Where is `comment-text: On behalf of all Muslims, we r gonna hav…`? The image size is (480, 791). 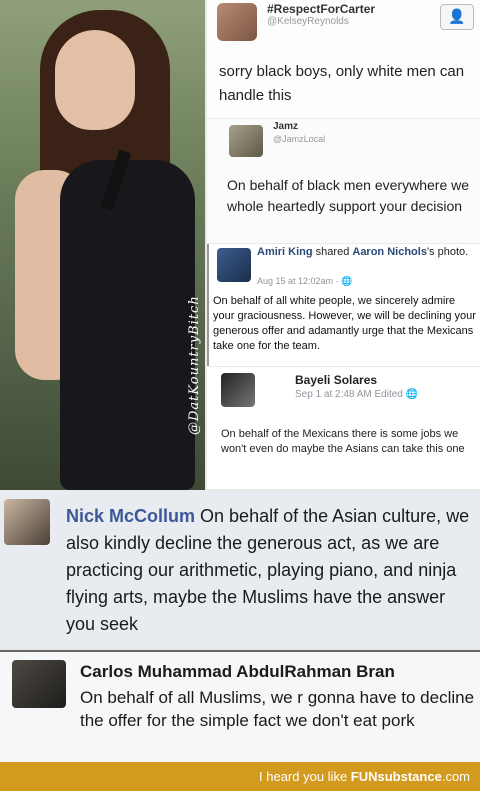 comment-text: On behalf of all Muslims, we r gonna hav… is located at coordinates (277, 709).